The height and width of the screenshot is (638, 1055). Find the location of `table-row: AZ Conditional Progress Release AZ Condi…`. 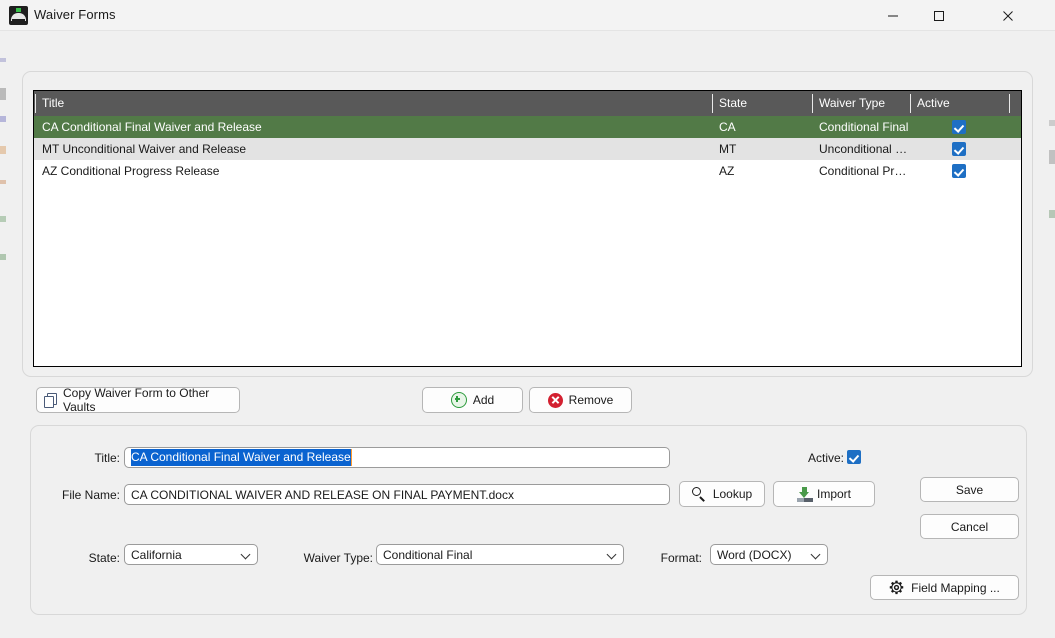

table-row: AZ Conditional Progress Release AZ Condi… is located at coordinates (527, 171).